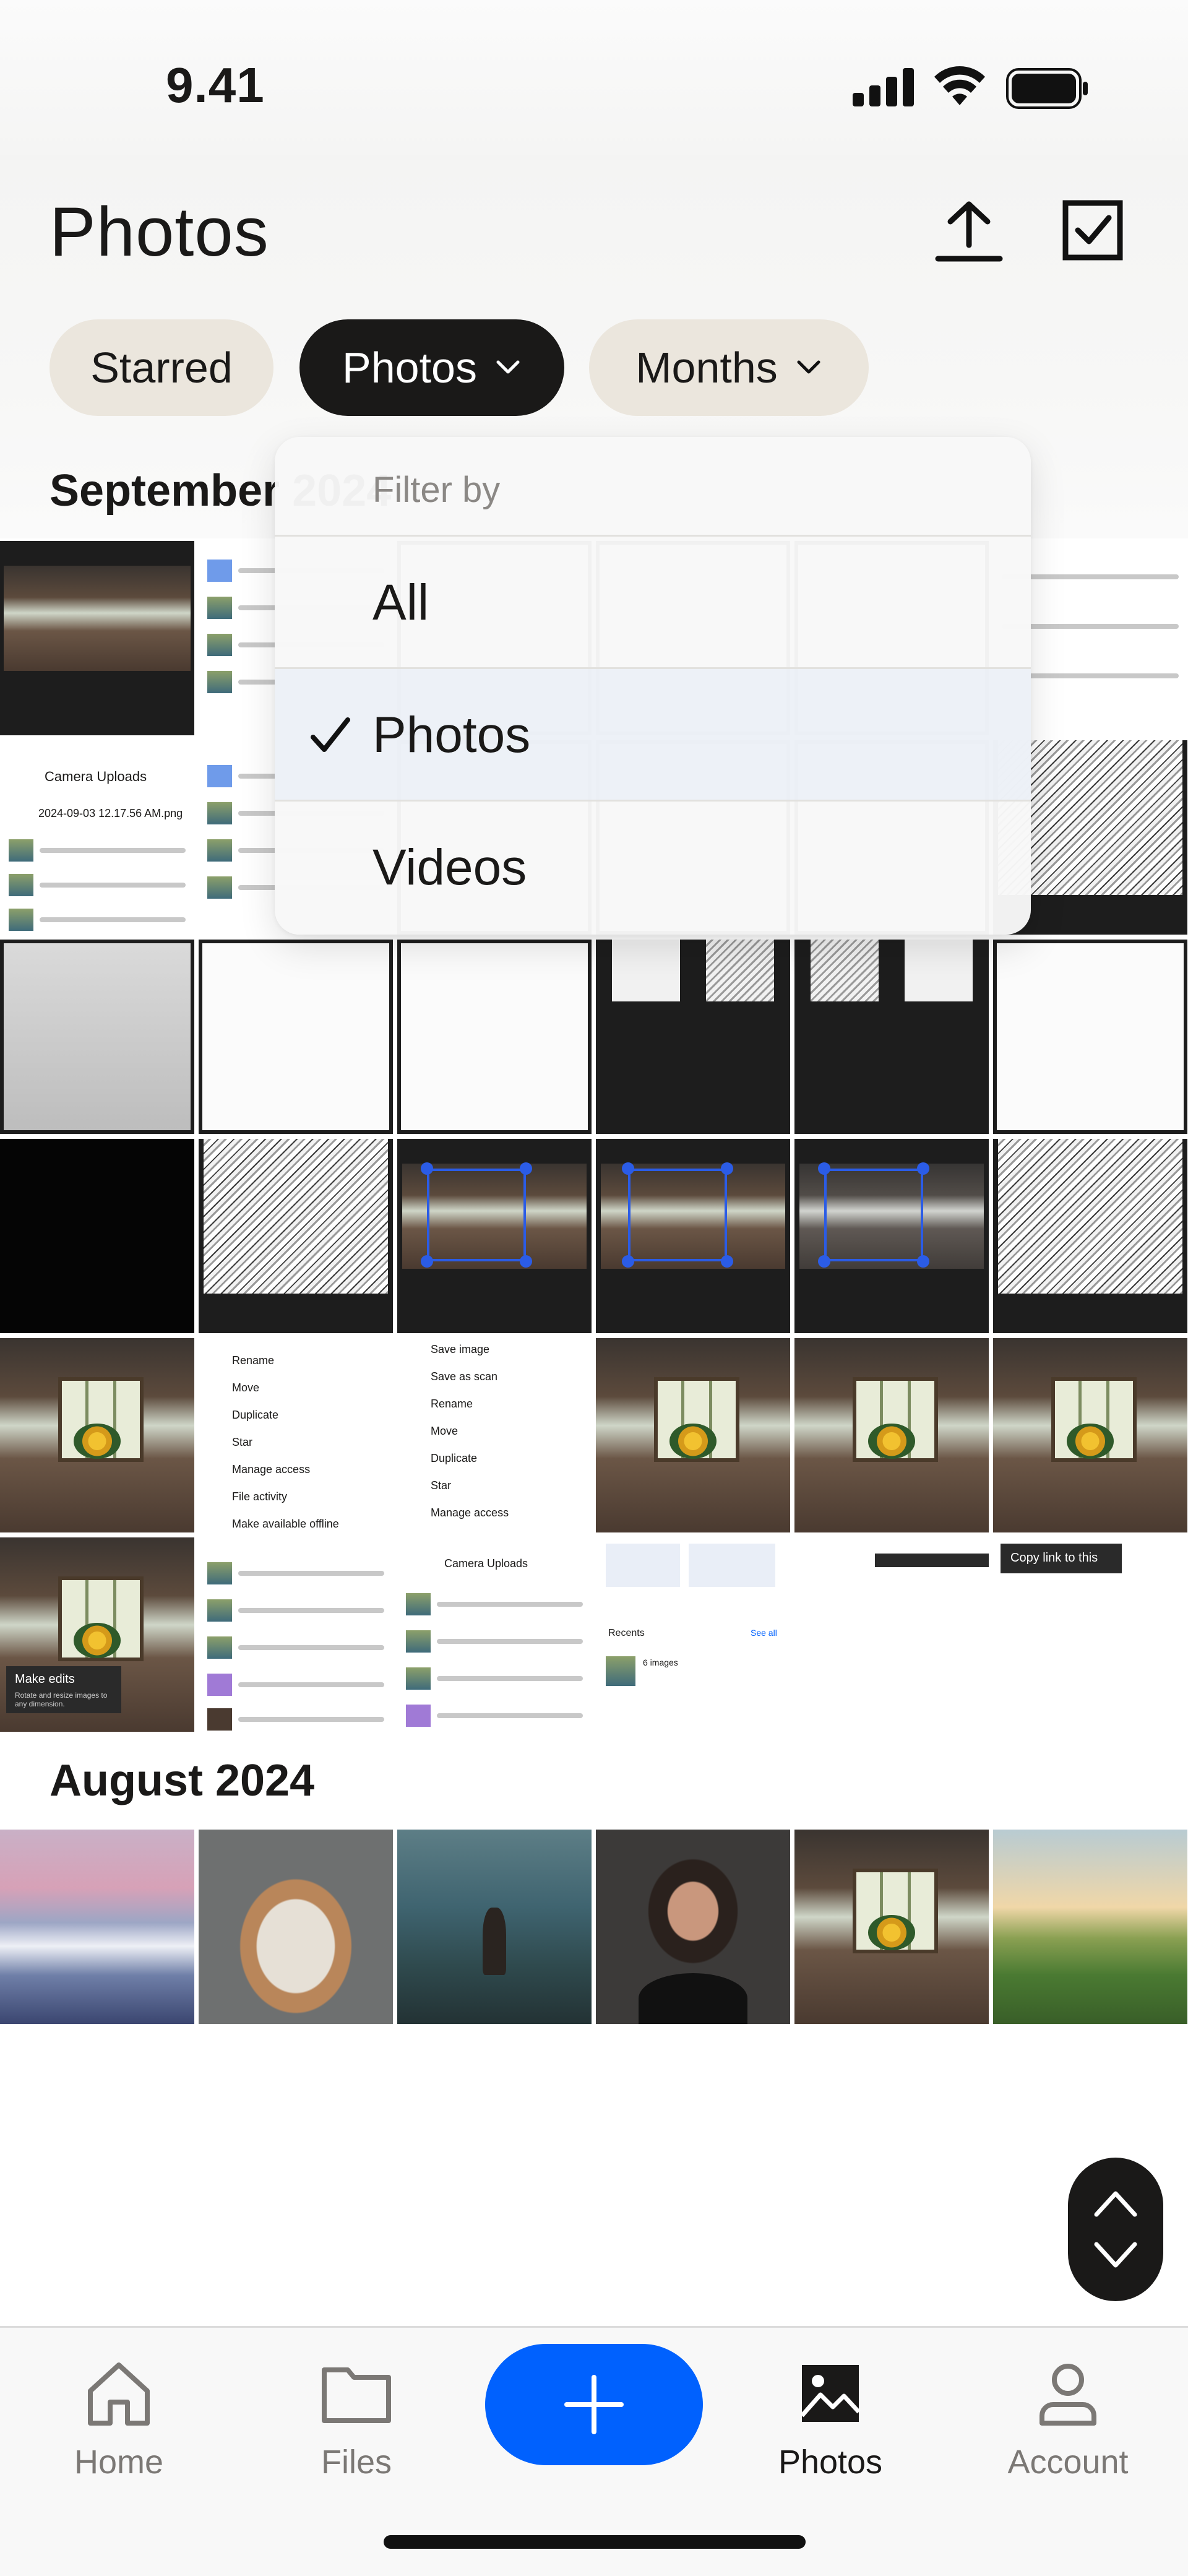 The width and height of the screenshot is (1188, 2576). What do you see at coordinates (182, 1780) in the screenshot?
I see `section-title-august: August 2024` at bounding box center [182, 1780].